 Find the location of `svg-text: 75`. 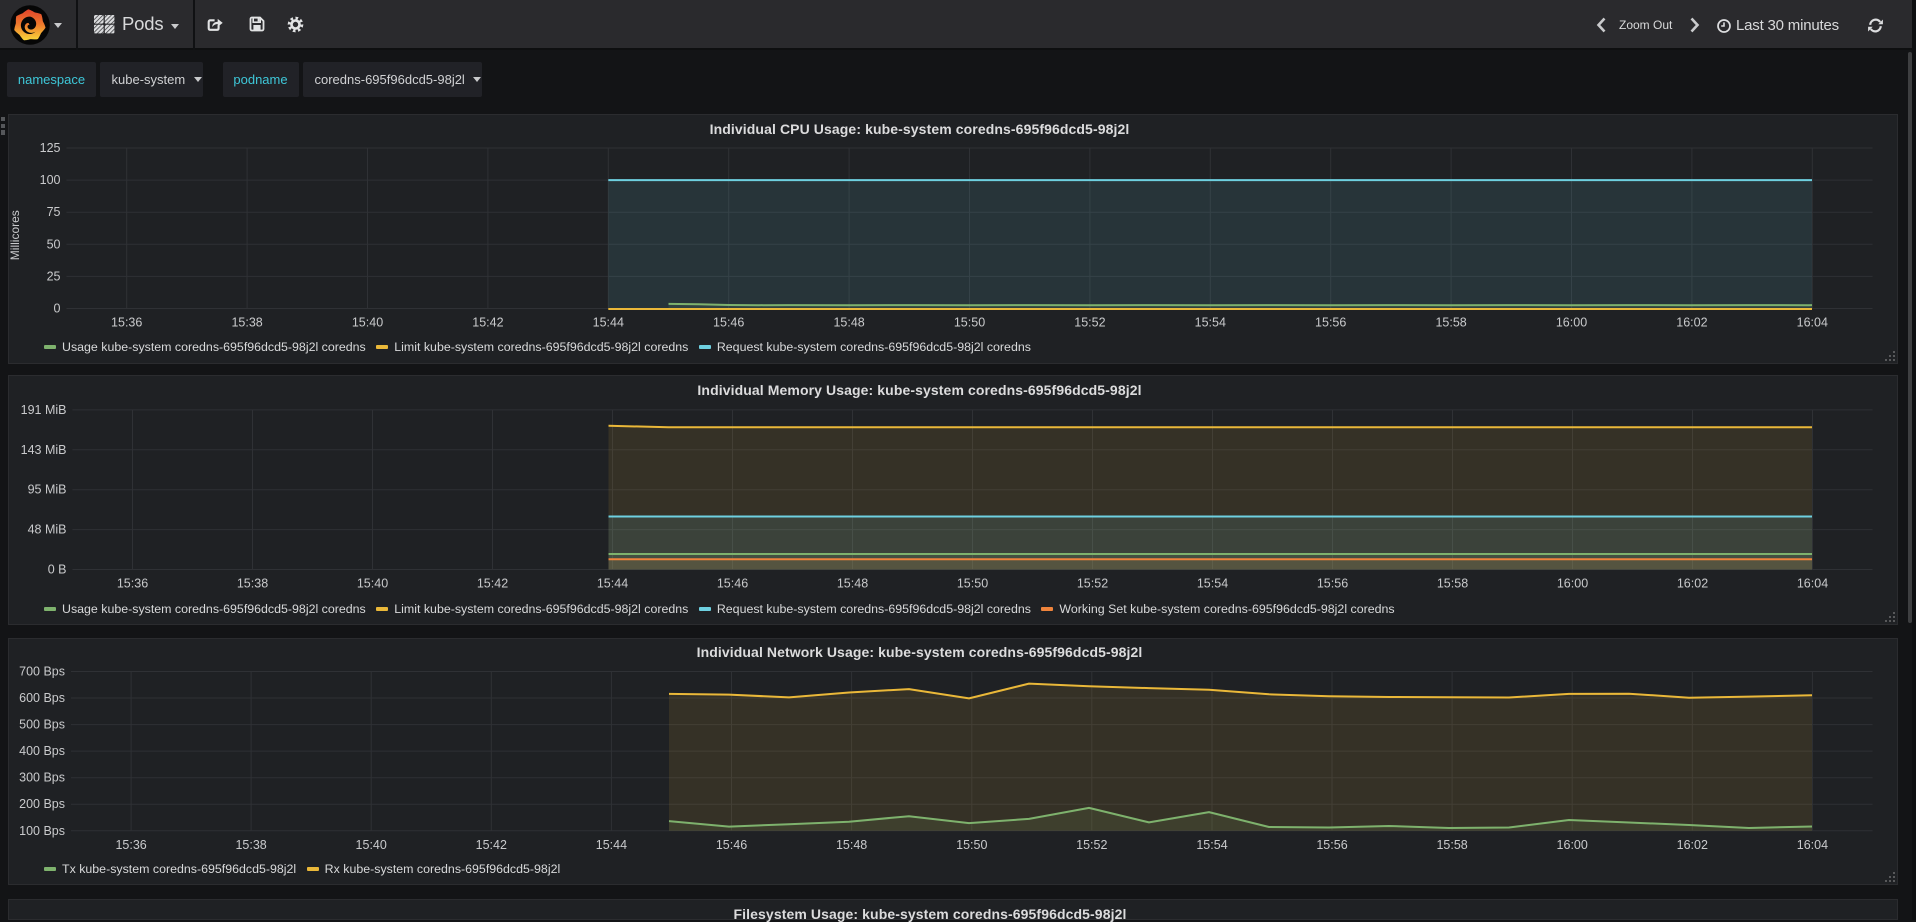

svg-text: 75 is located at coordinates (54, 212).